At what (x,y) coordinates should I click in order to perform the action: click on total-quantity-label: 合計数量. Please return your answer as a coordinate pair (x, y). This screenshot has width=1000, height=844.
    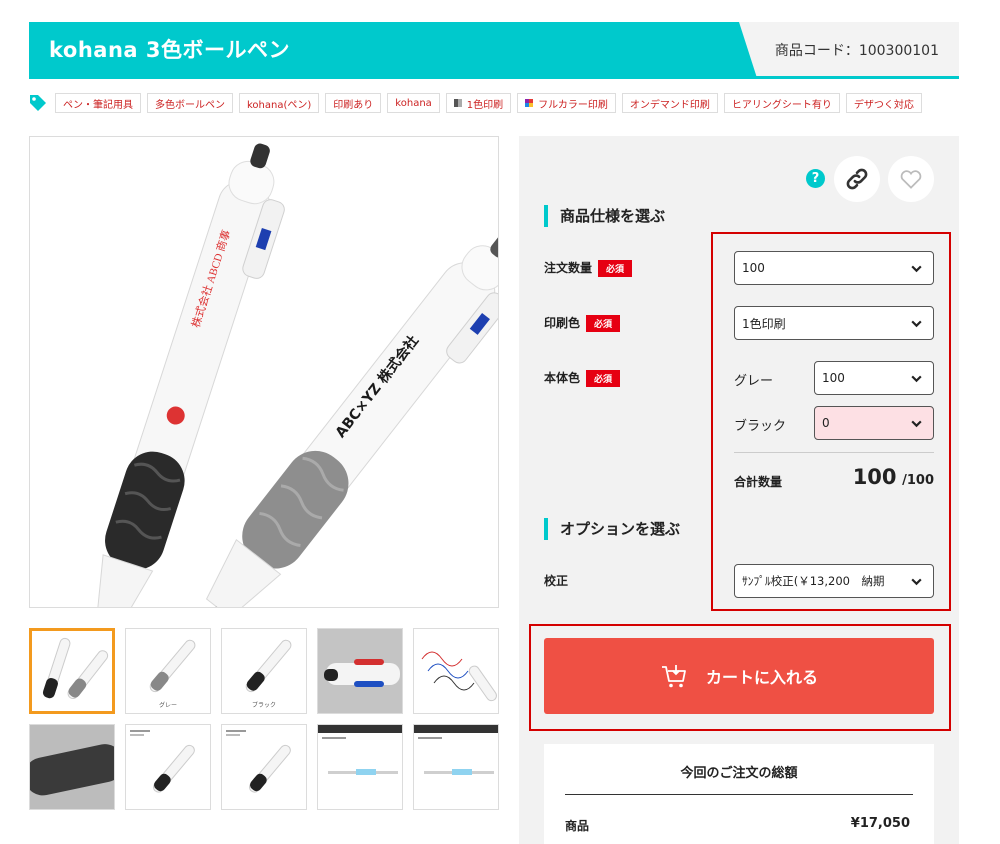
    Looking at the image, I should click on (758, 482).